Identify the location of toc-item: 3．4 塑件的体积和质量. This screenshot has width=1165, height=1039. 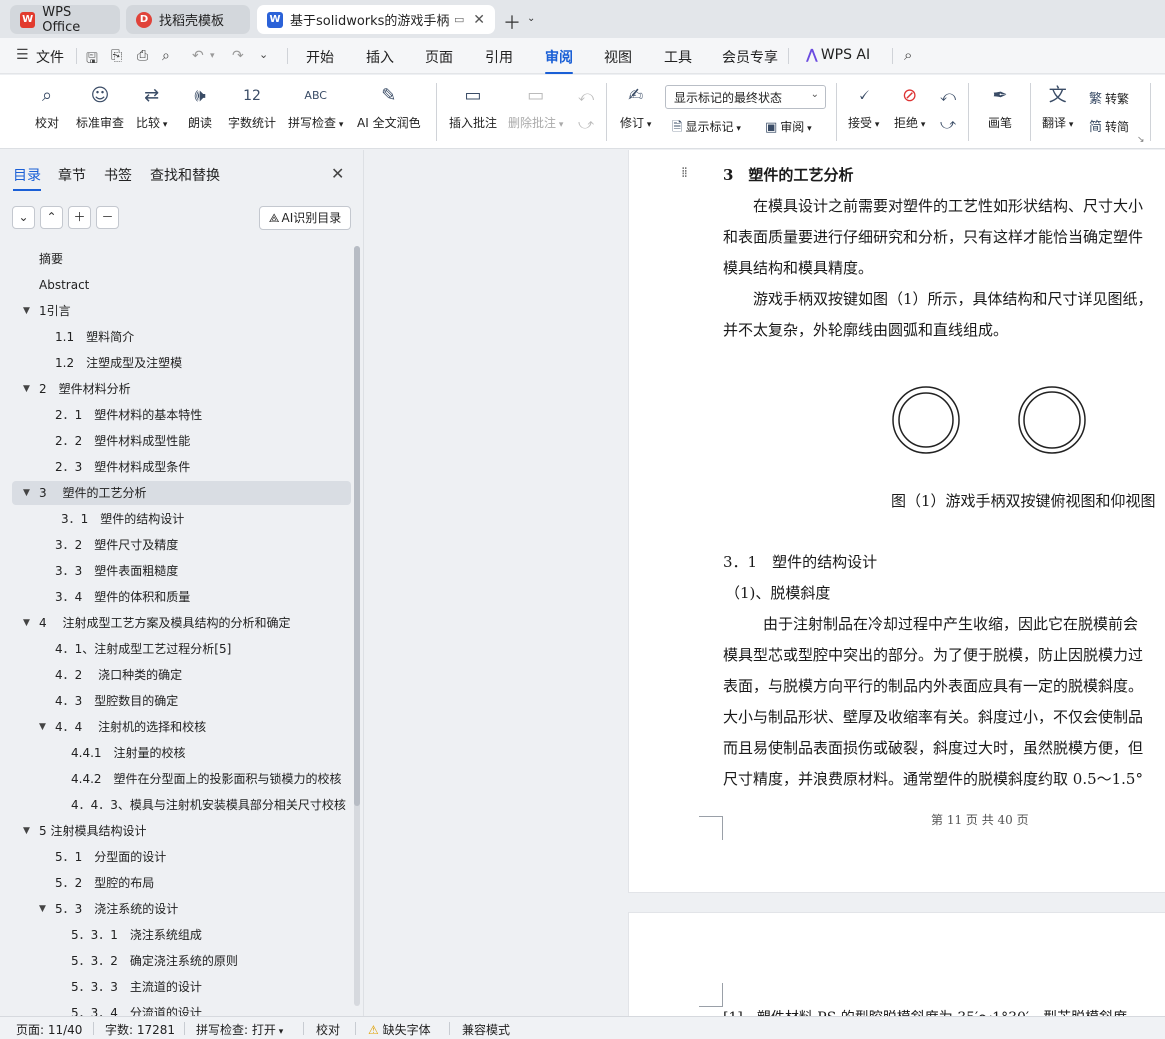
(181, 597).